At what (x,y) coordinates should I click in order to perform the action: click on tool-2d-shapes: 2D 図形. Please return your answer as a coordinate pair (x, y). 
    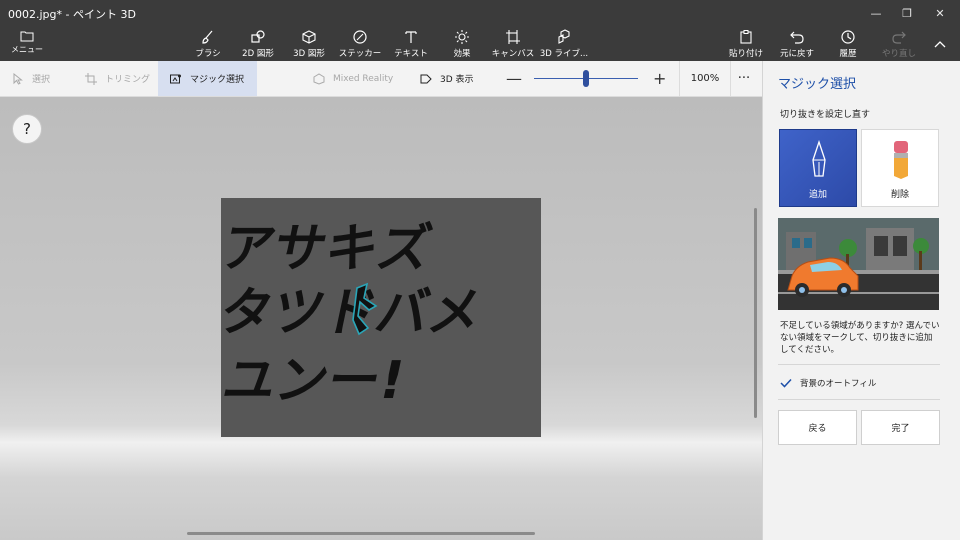
    Looking at the image, I should click on (258, 44).